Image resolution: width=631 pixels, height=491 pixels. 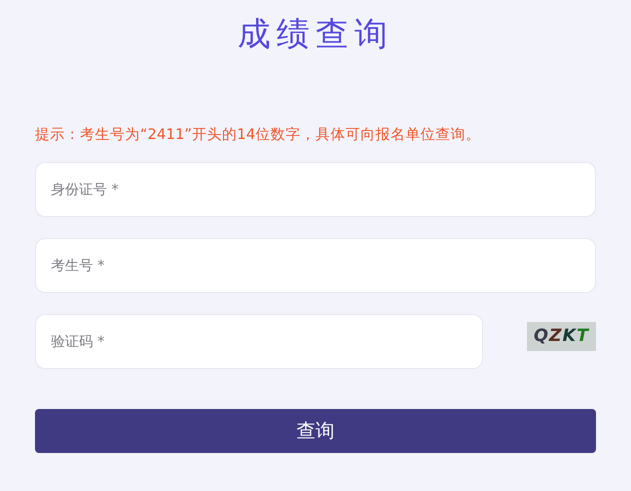 I want to click on captcha-image: QZKT, so click(x=561, y=336).